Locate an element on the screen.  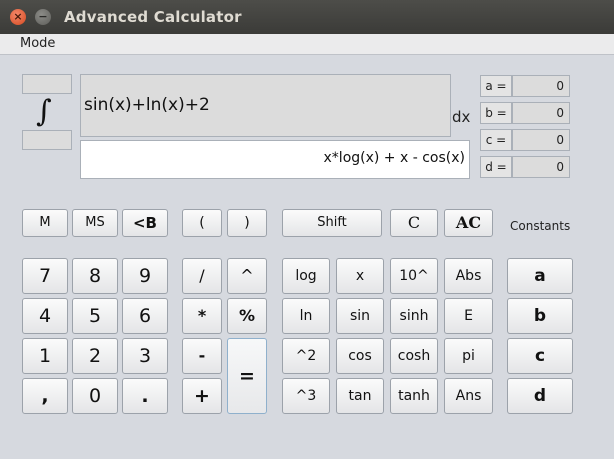
digit-8-button: 8 is located at coordinates (95, 276).